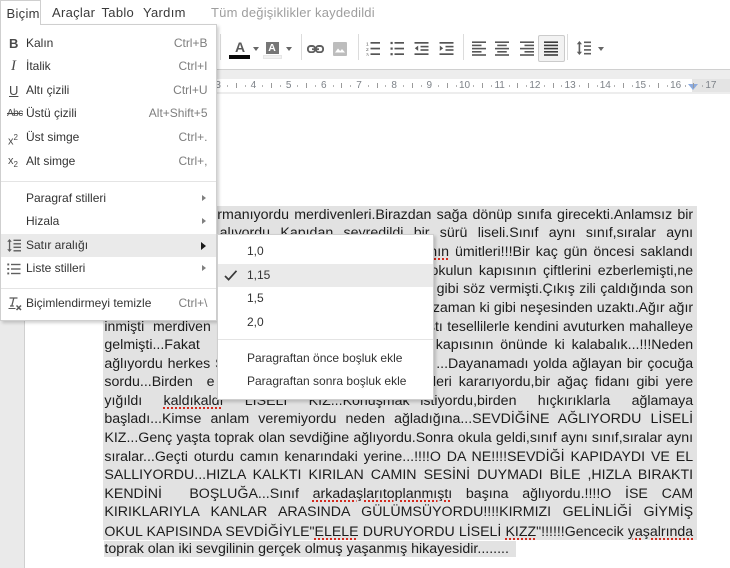  I want to click on svg-text: 3, so click(367, 54).